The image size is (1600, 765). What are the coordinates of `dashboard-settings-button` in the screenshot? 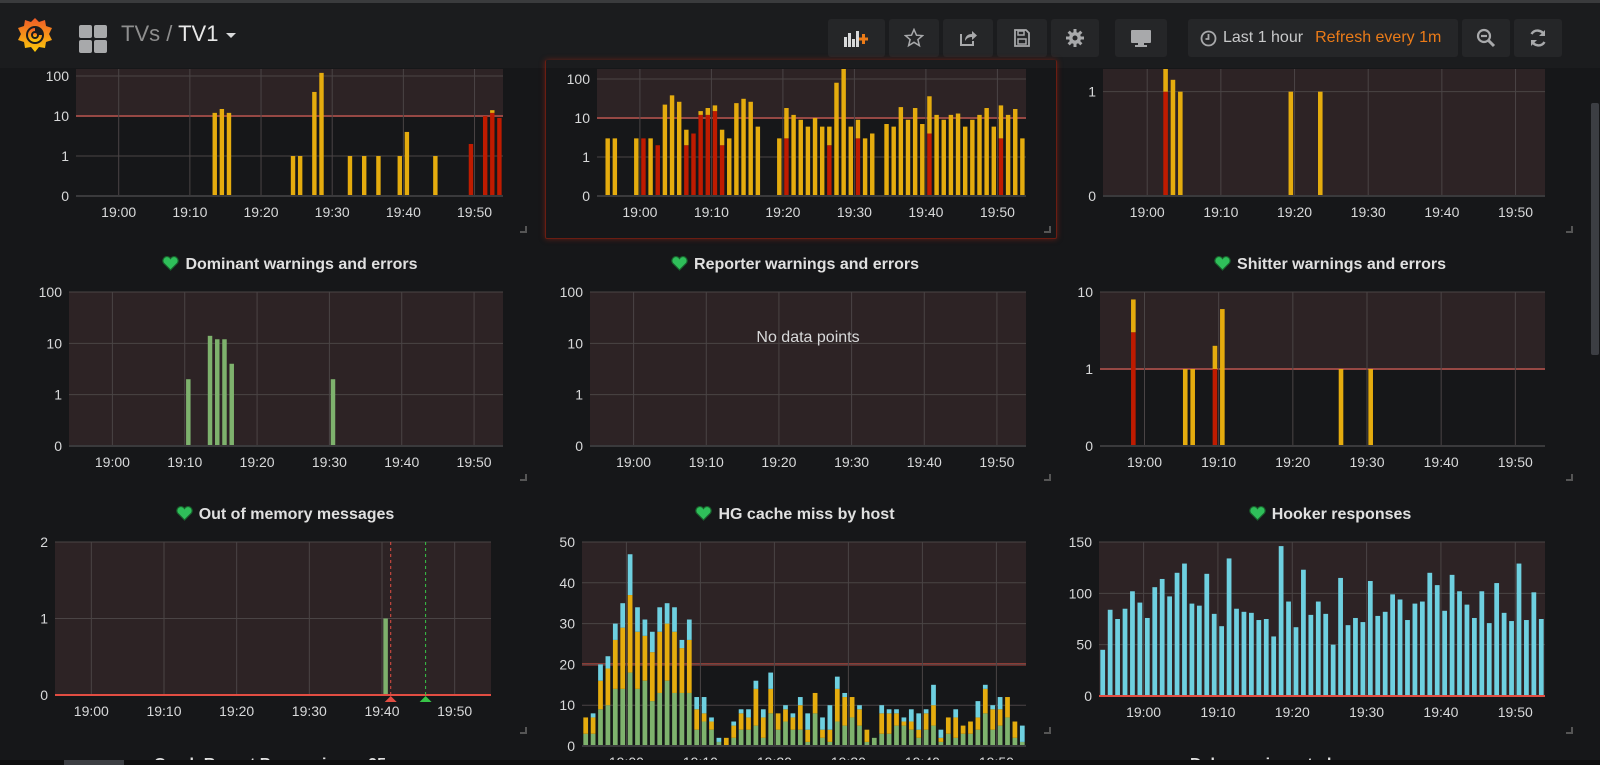 It's located at (1075, 38).